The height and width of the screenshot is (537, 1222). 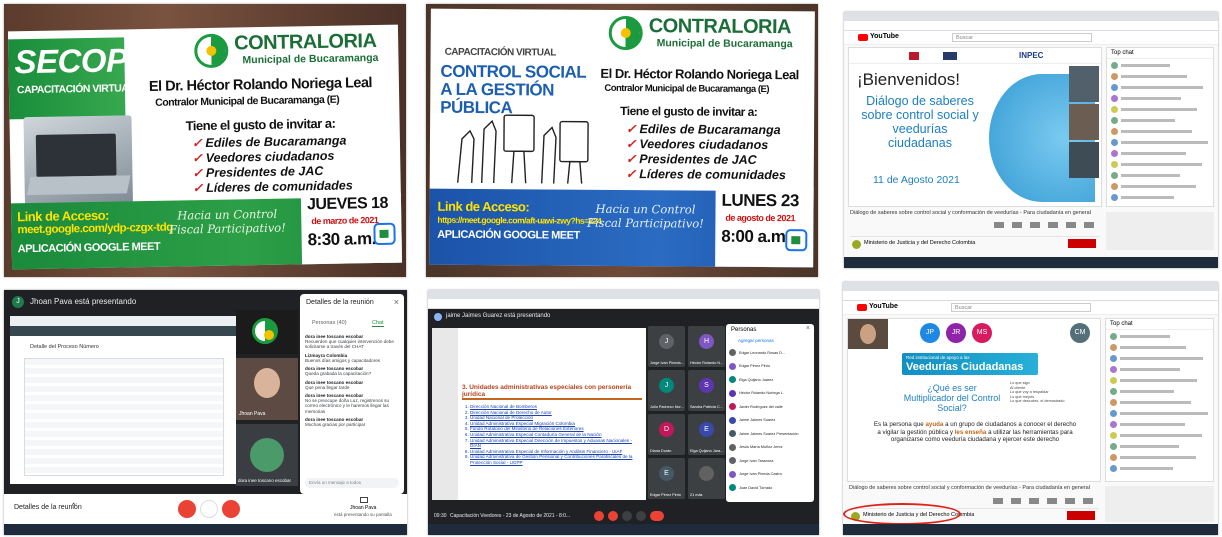 I want to click on chat-composer: Envía un mensaje a todos, so click(x=352, y=483).